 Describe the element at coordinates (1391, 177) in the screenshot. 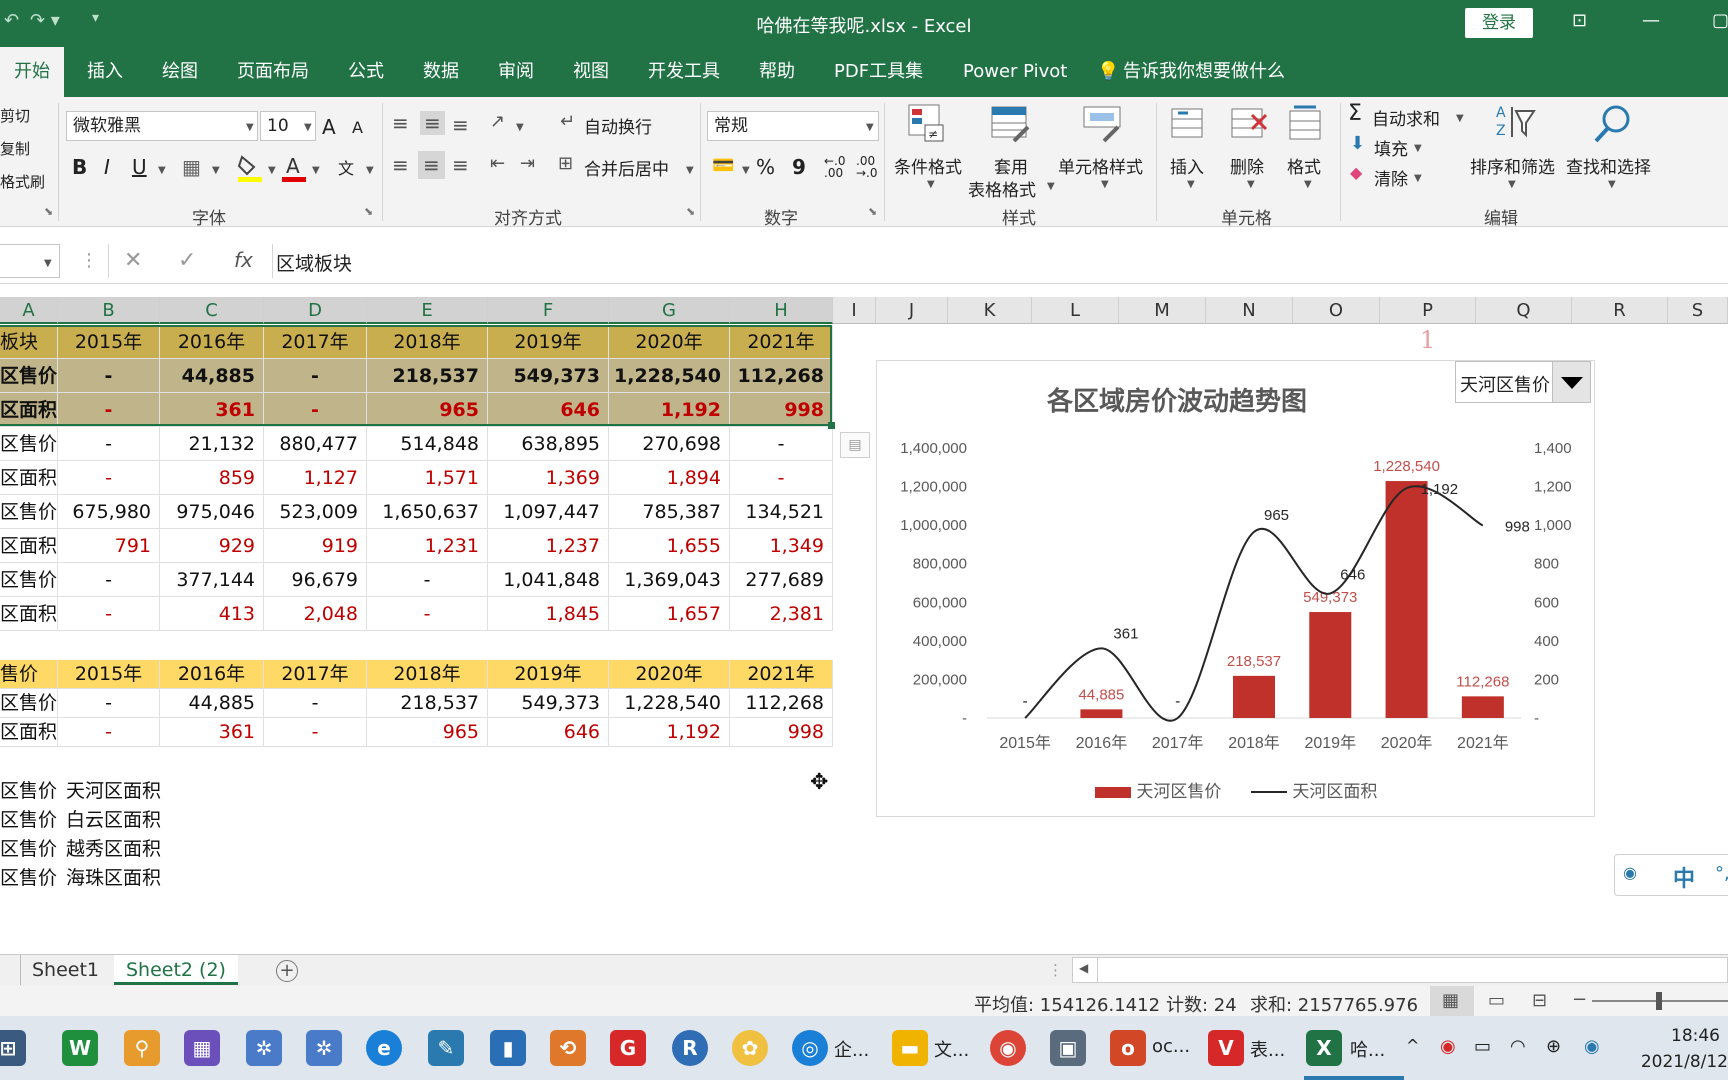

I see `clear-button: 清除` at that location.